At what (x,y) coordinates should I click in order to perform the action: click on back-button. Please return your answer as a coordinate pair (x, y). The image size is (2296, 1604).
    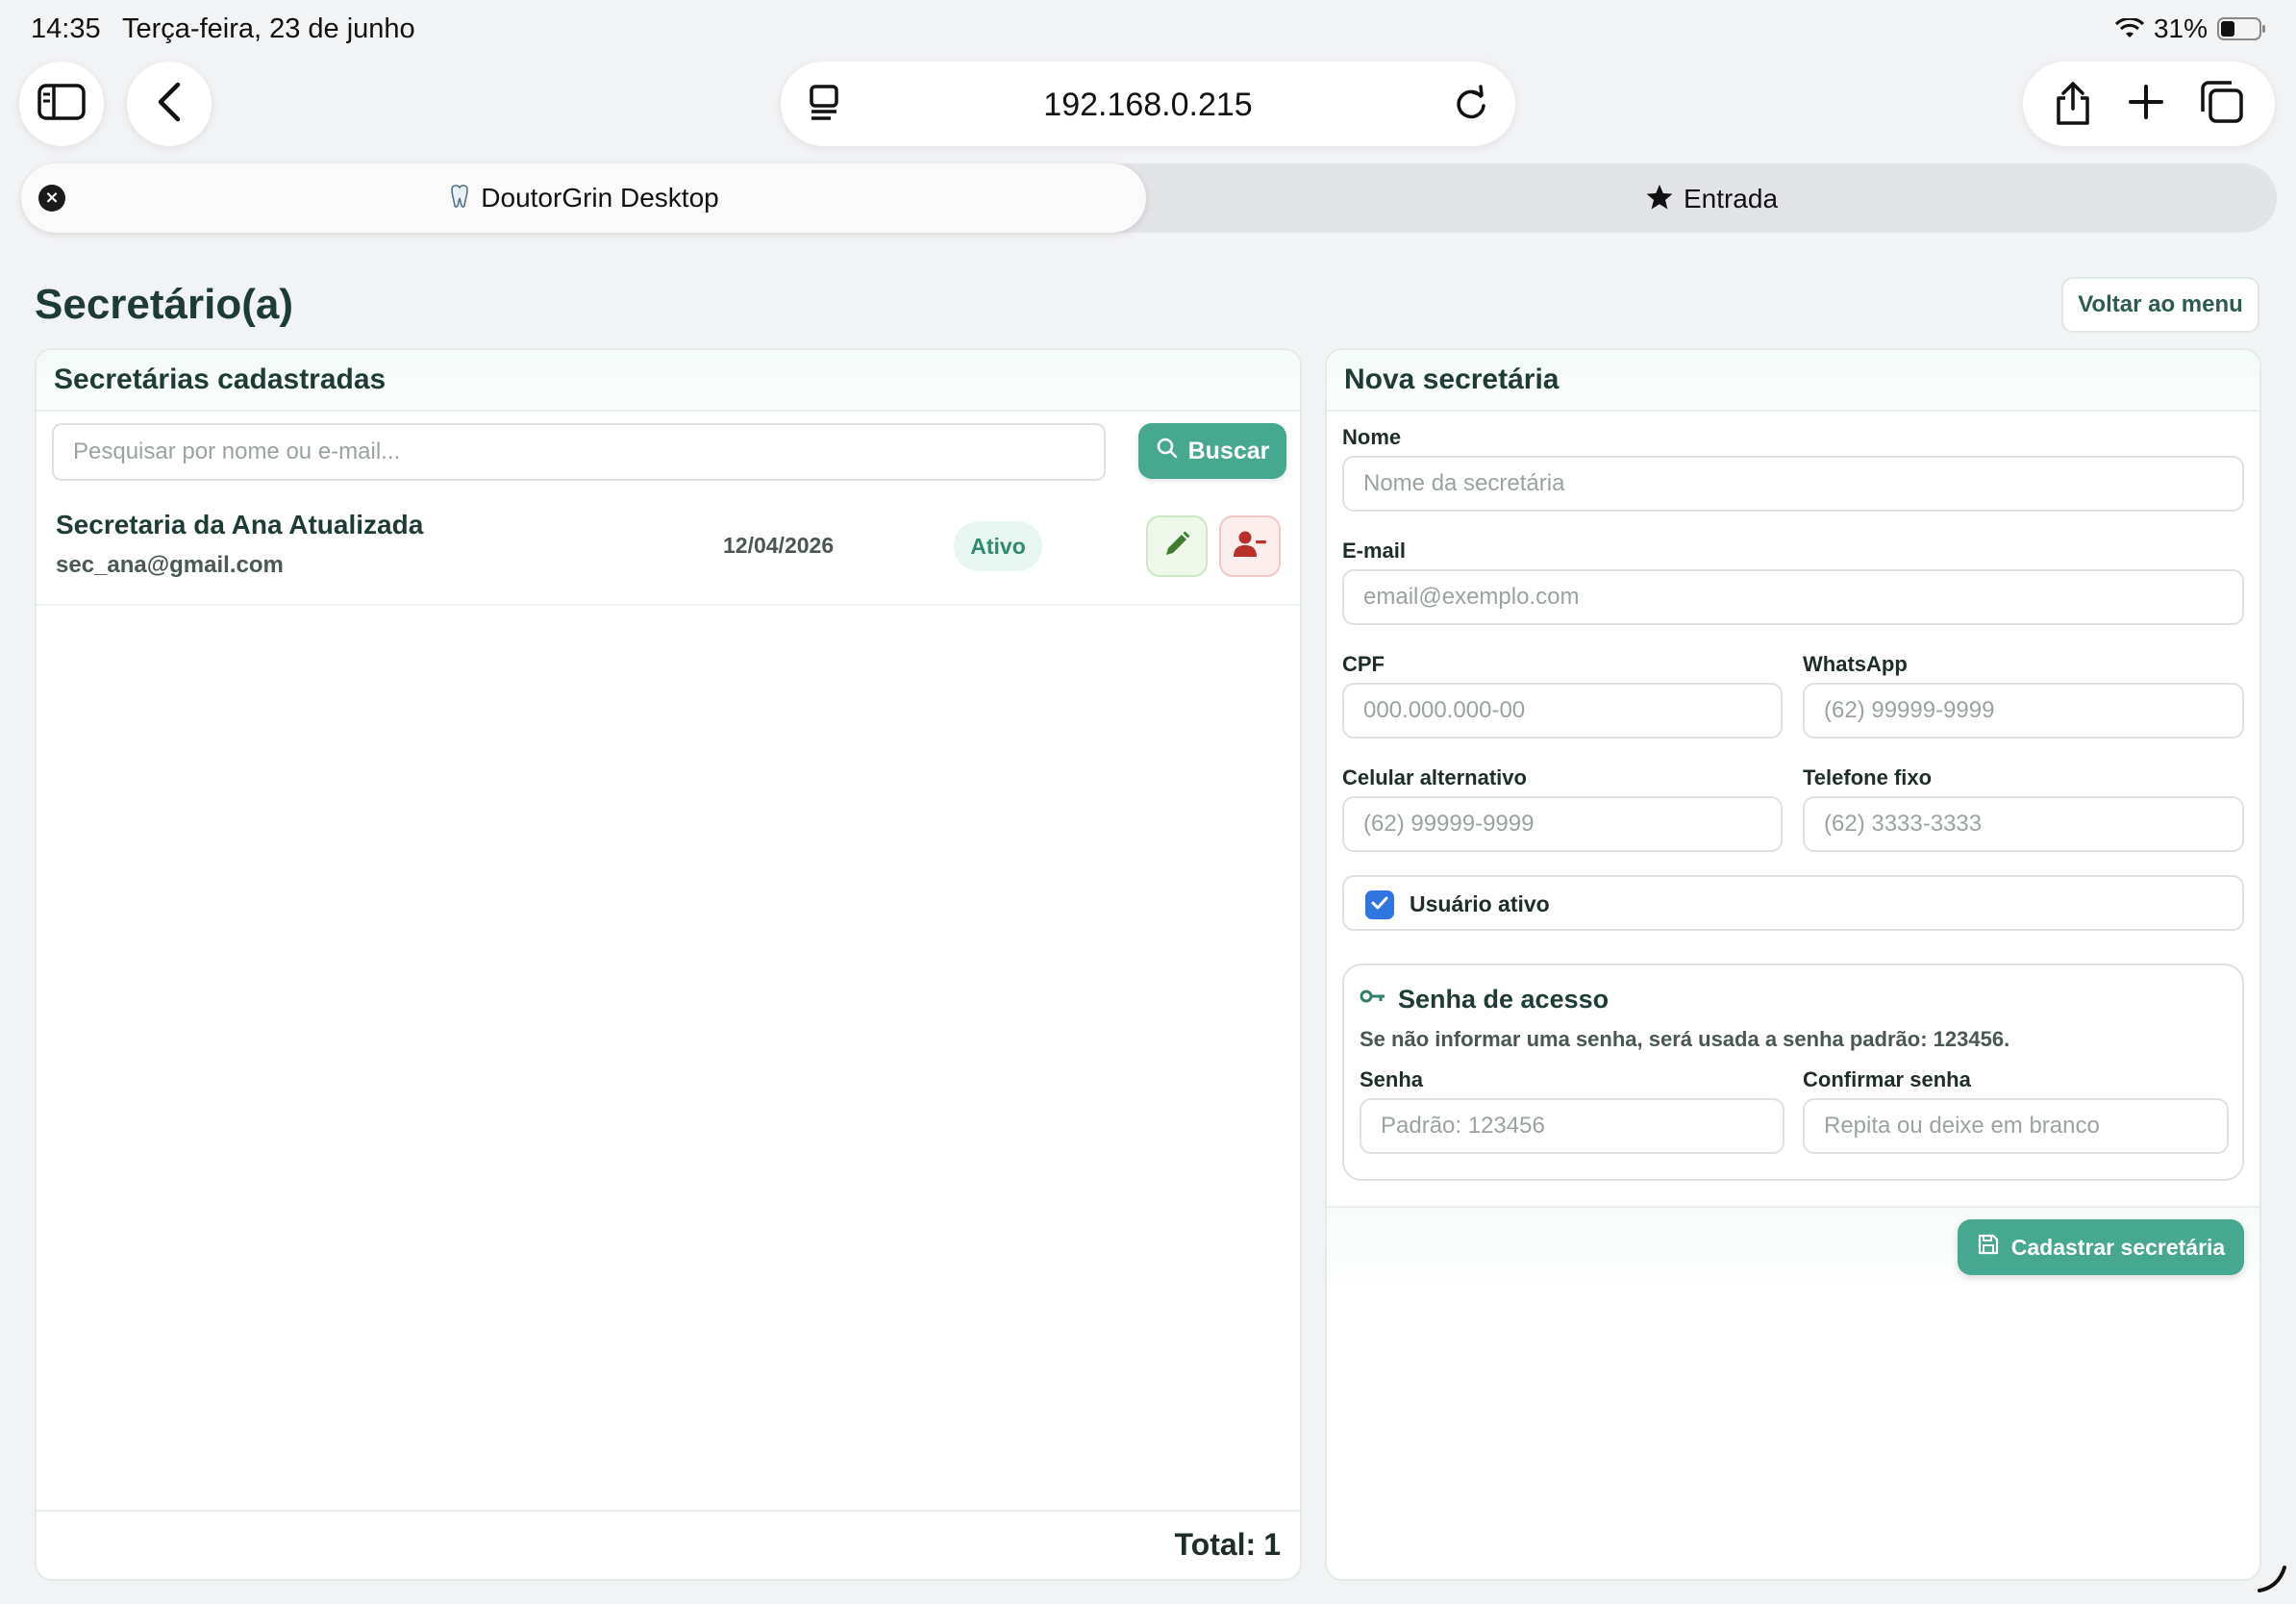
    Looking at the image, I should click on (169, 104).